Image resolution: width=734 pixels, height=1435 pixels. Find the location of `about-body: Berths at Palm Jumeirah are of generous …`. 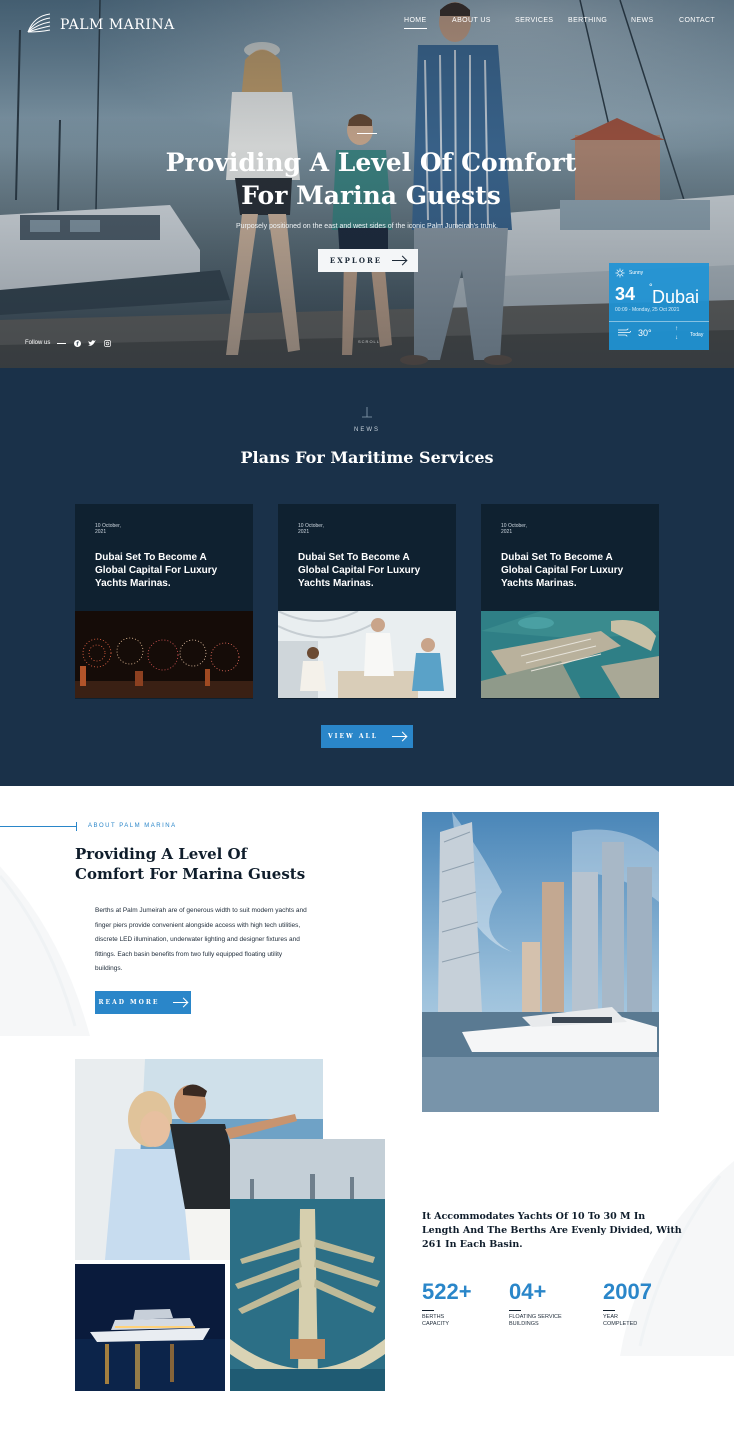

about-body: Berths at Palm Jumeirah are of generous … is located at coordinates (201, 939).